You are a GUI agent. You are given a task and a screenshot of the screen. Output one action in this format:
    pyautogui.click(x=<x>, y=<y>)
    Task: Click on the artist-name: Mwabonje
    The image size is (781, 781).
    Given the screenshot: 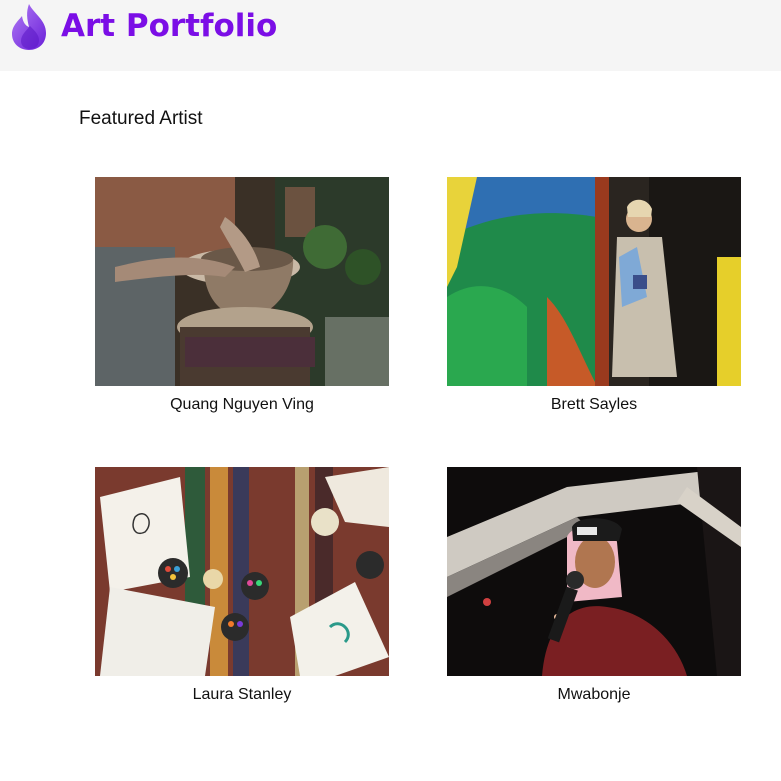 What is the action you would take?
    pyautogui.click(x=594, y=695)
    